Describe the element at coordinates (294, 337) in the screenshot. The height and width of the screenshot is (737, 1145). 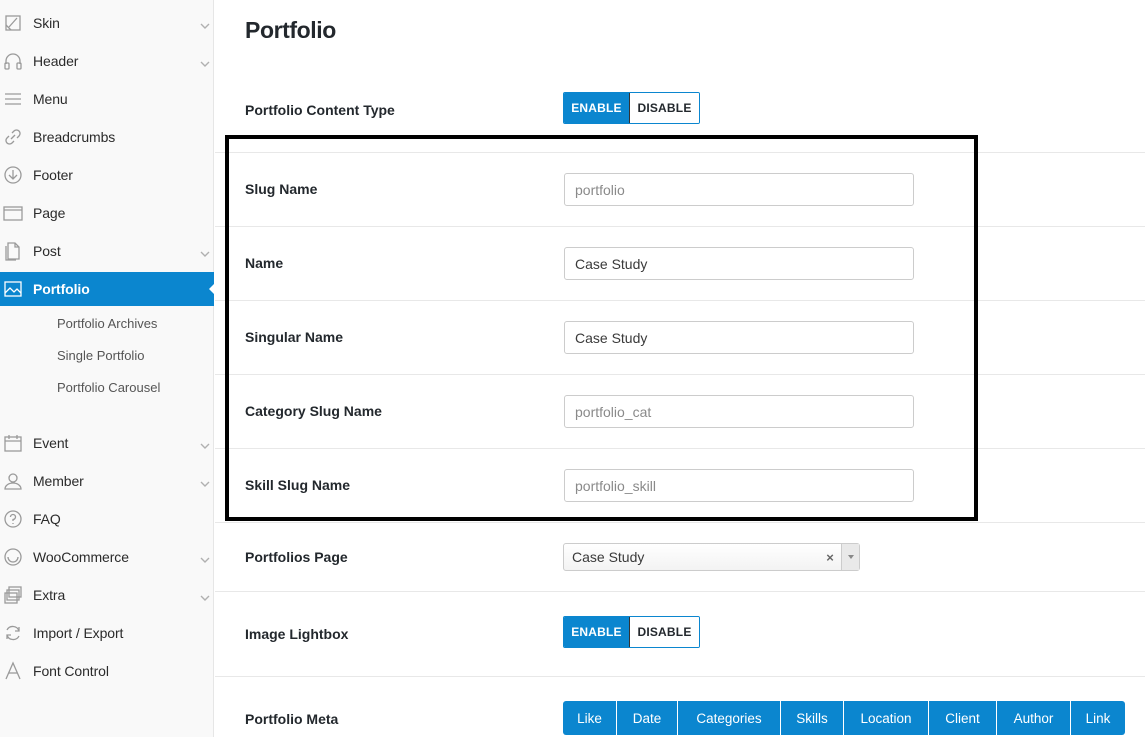
I see `setting-label: Singular Name` at that location.